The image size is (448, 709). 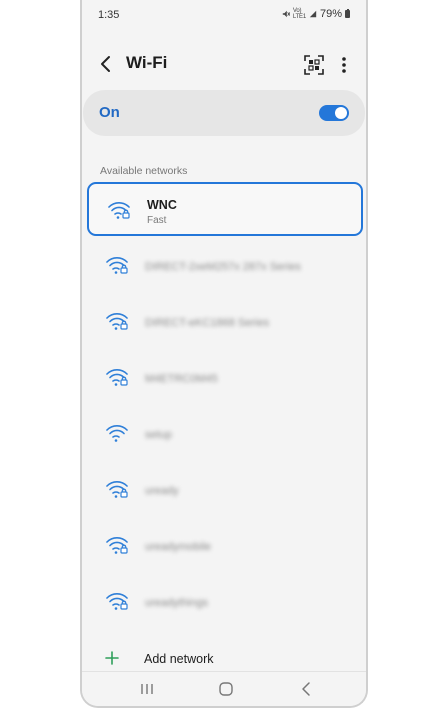 I want to click on toggle-label: On, so click(x=109, y=112).